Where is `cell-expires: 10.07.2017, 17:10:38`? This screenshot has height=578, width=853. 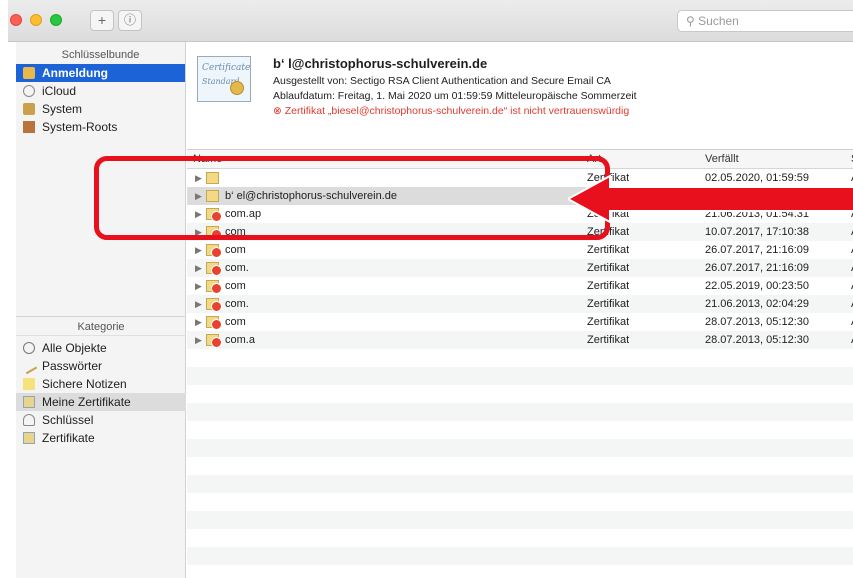 cell-expires: 10.07.2017, 17:10:38 is located at coordinates (757, 232).